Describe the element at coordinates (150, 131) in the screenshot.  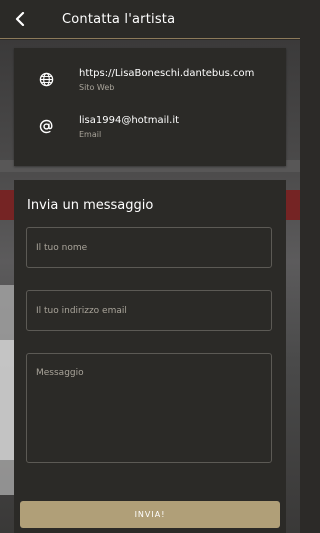
I see `email-link: lisa1994@hotmail.it Email` at that location.